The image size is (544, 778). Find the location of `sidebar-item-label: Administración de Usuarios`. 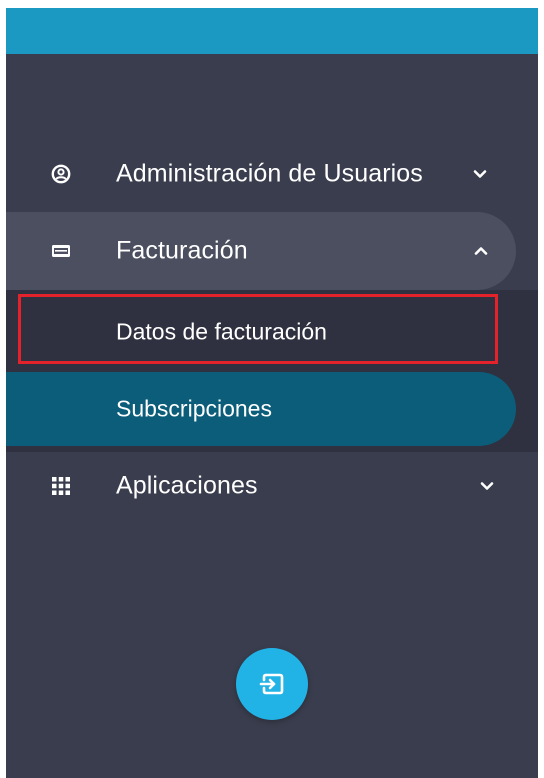

sidebar-item-label: Administración de Usuarios is located at coordinates (269, 173).